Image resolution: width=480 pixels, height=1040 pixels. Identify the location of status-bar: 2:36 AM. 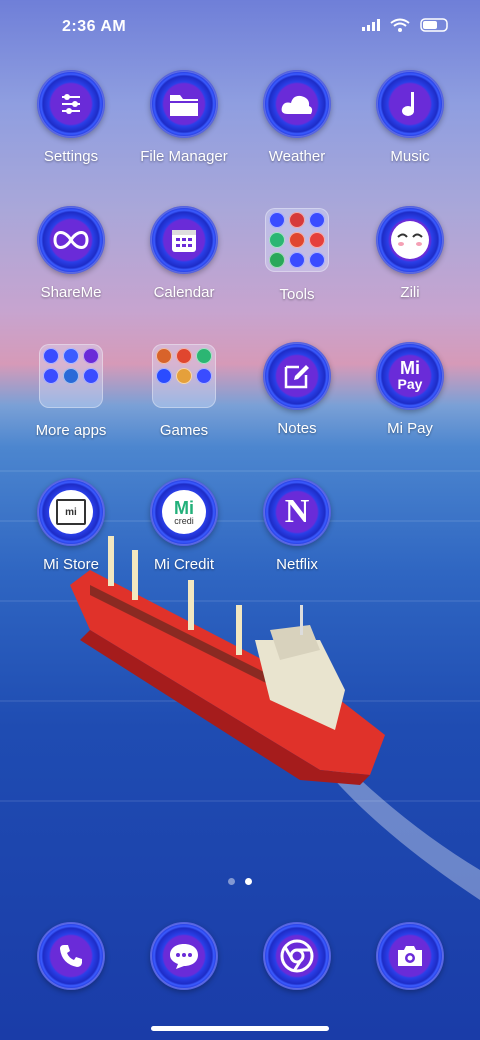
(240, 28).